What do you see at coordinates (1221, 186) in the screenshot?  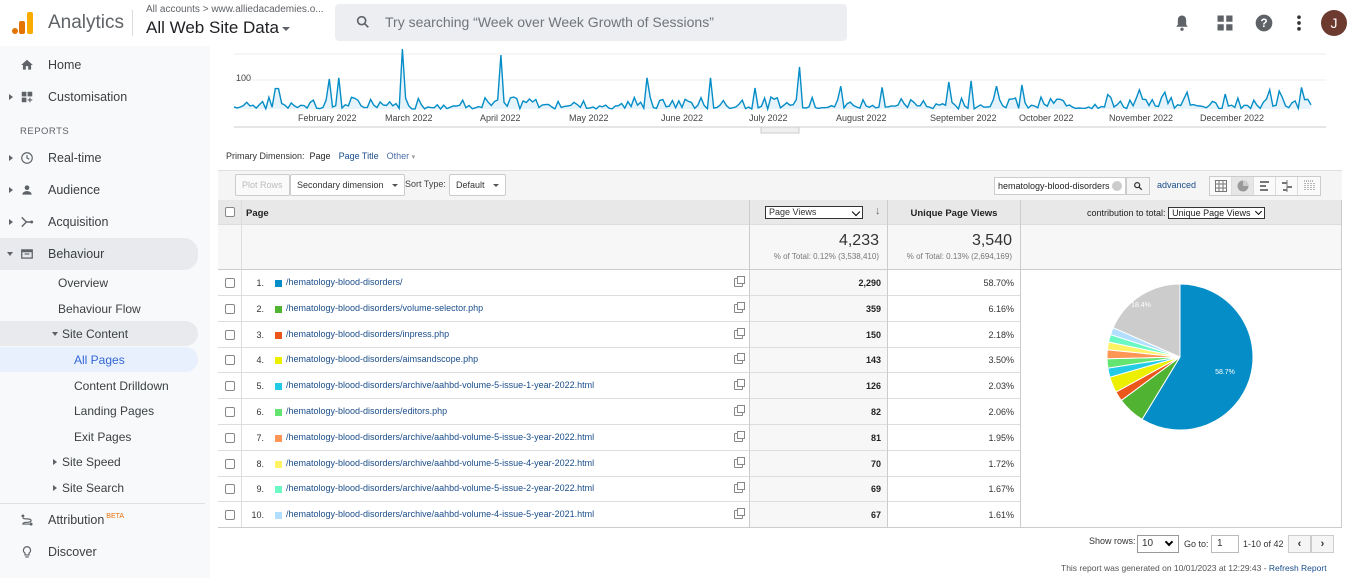 I see `table-view-button` at bounding box center [1221, 186].